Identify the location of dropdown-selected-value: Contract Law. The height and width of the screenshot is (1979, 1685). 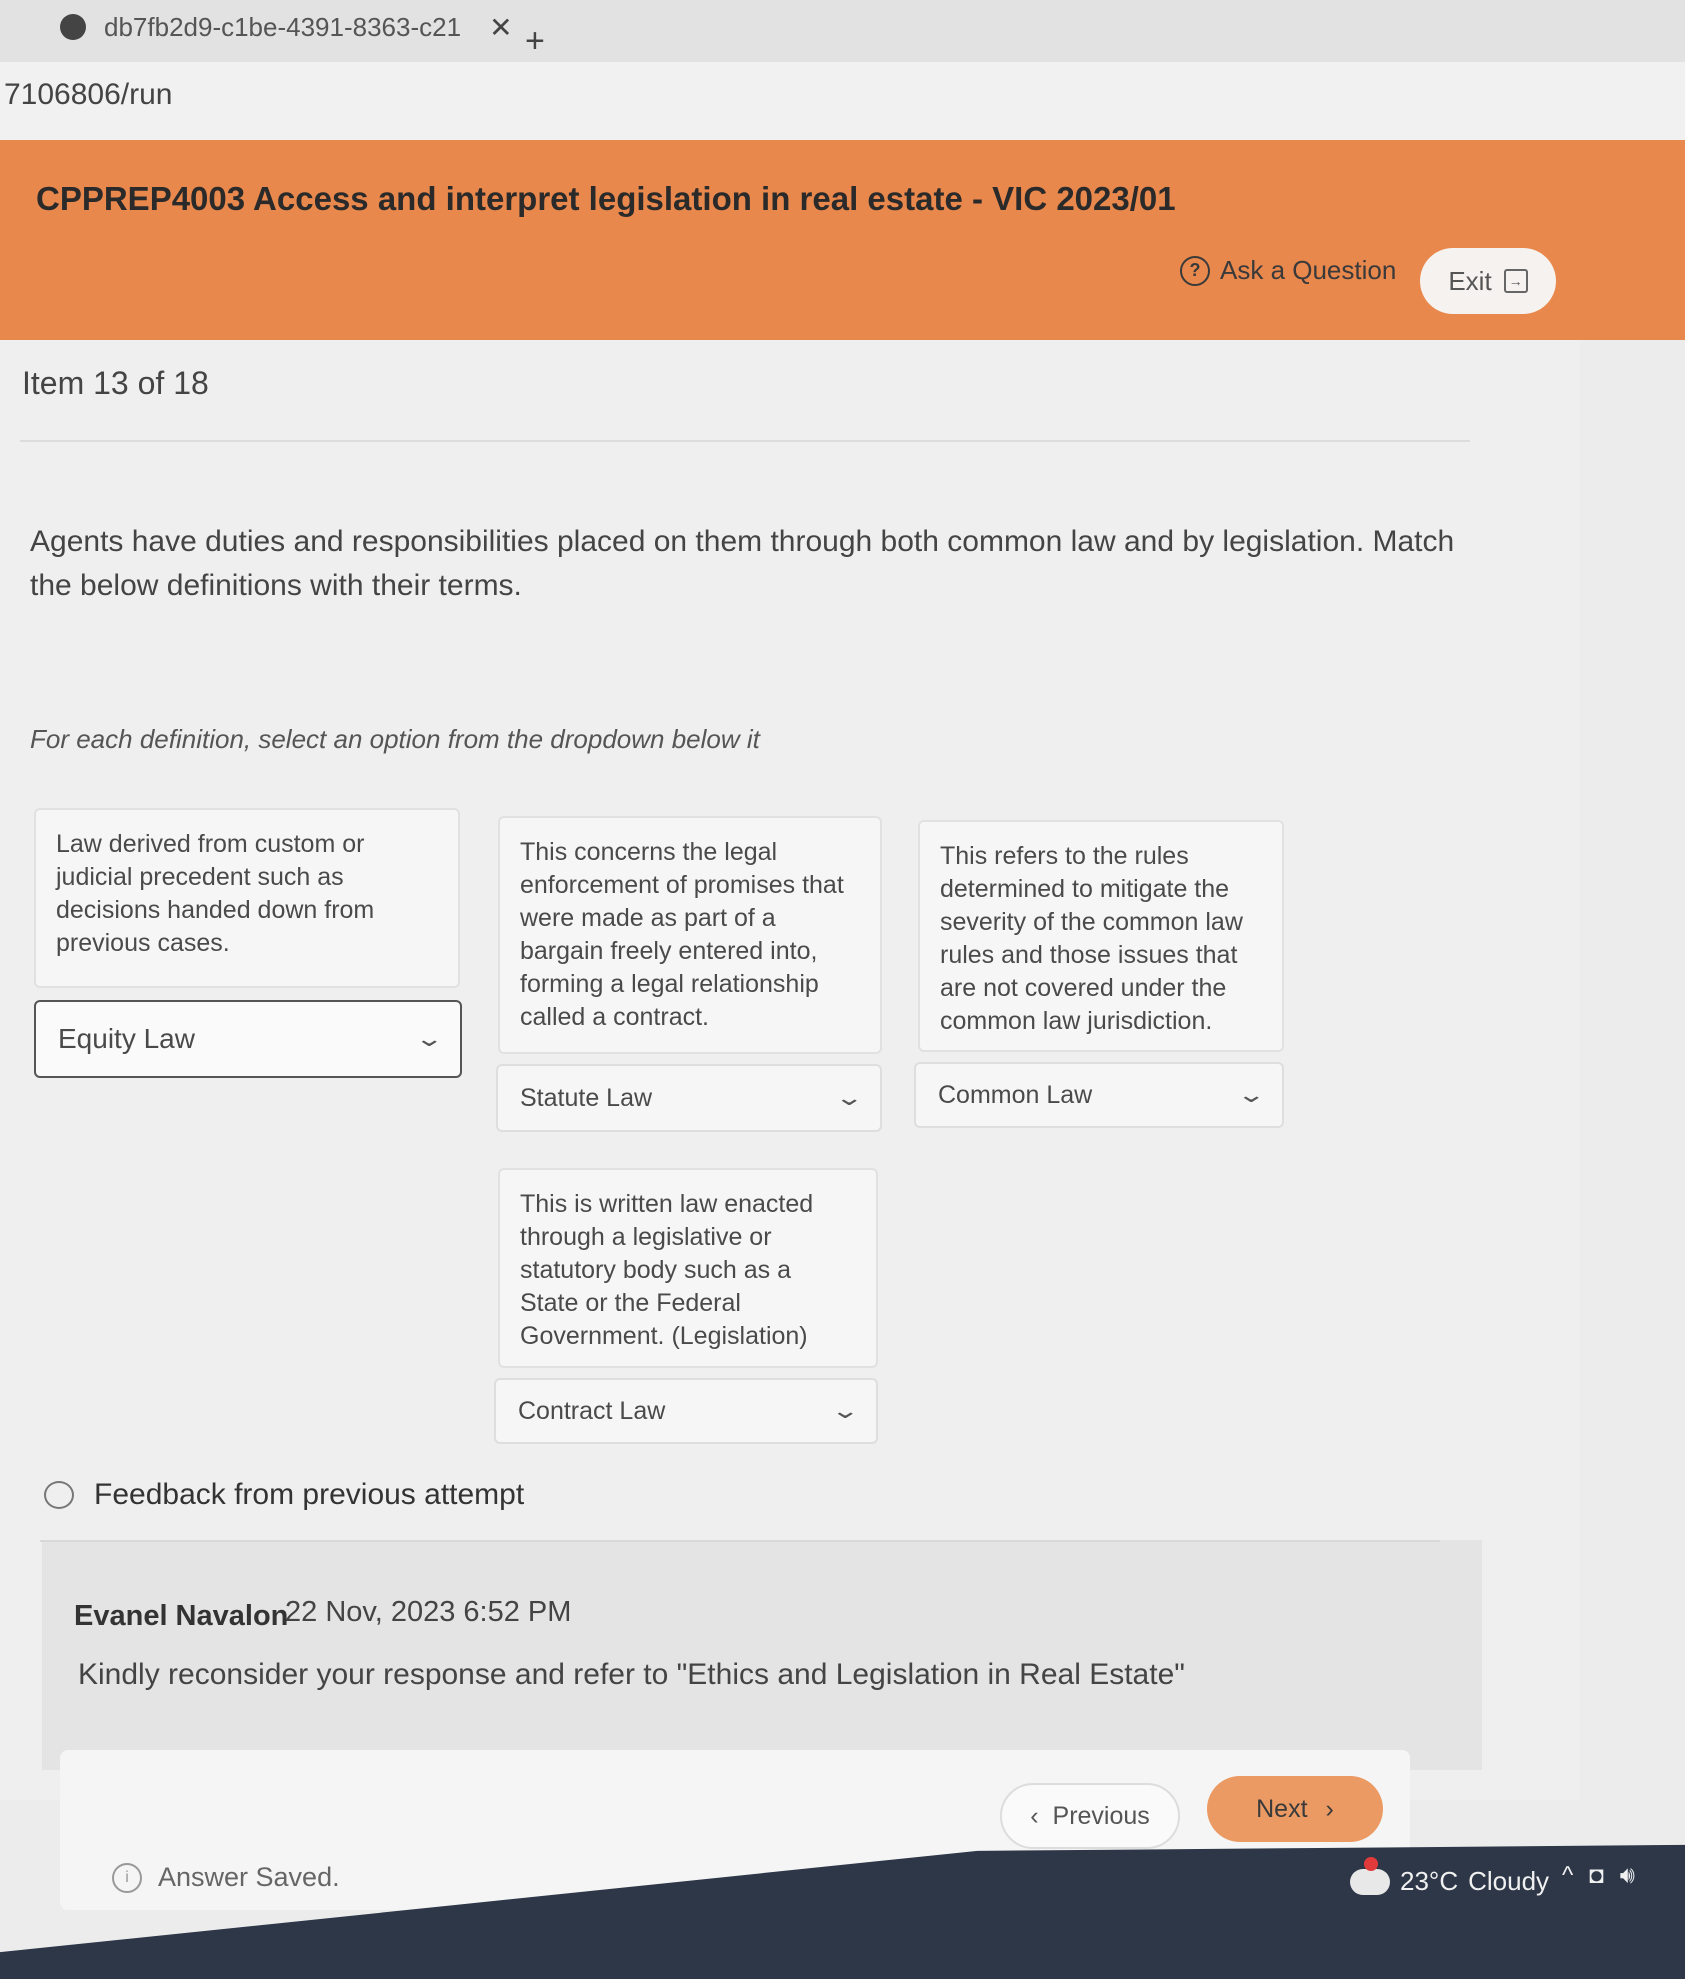
(592, 1410).